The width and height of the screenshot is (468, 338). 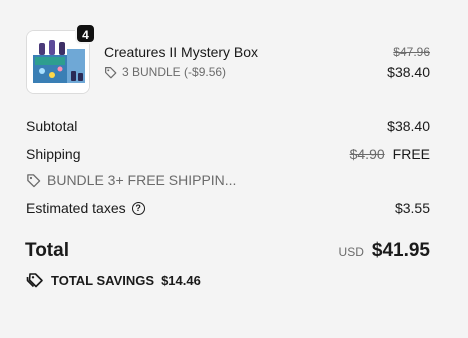 What do you see at coordinates (103, 280) in the screenshot?
I see `savings-label: TOTAL SAVINGS` at bounding box center [103, 280].